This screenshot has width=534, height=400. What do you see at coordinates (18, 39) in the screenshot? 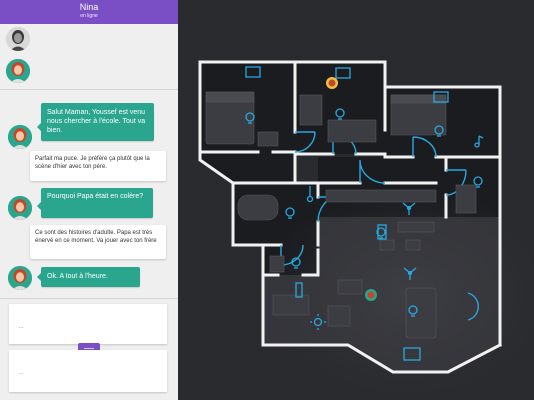
I see `contact-avatar-grey` at bounding box center [18, 39].